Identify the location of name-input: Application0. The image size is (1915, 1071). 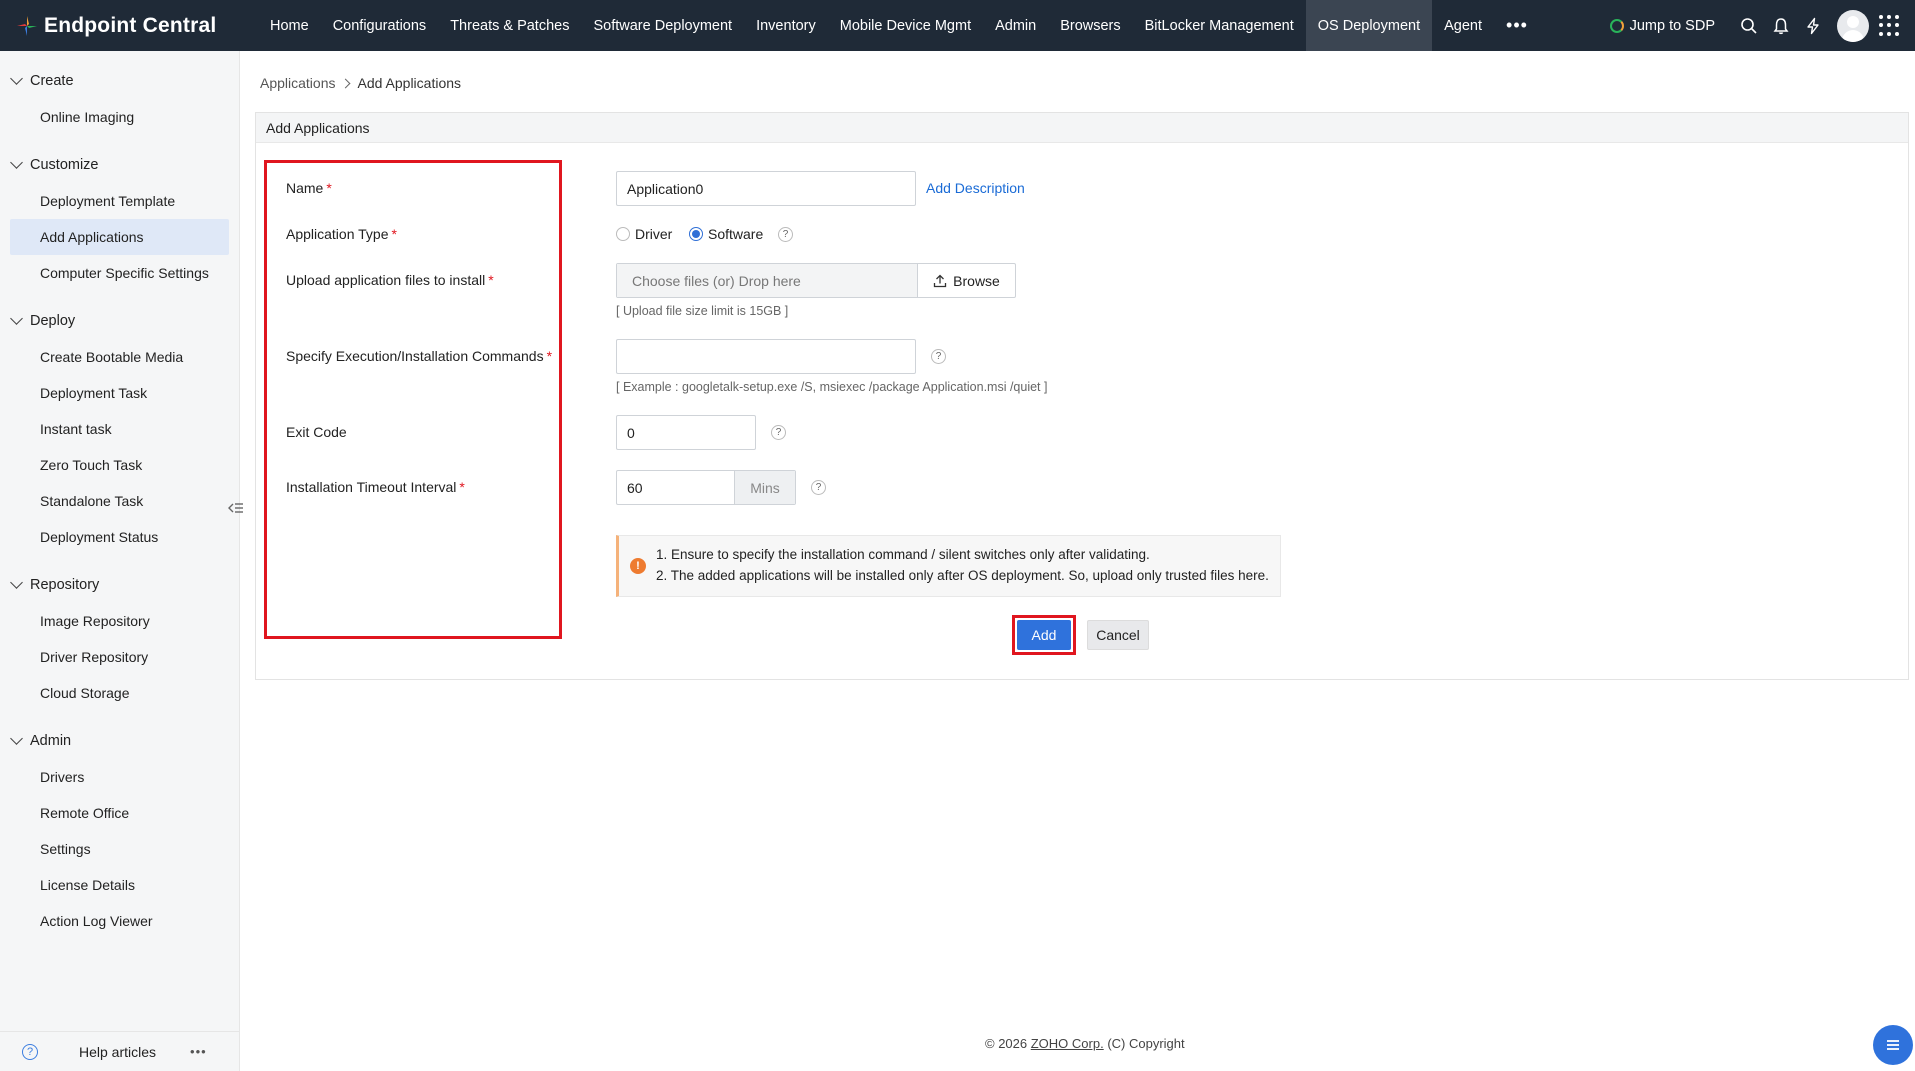
(766, 188).